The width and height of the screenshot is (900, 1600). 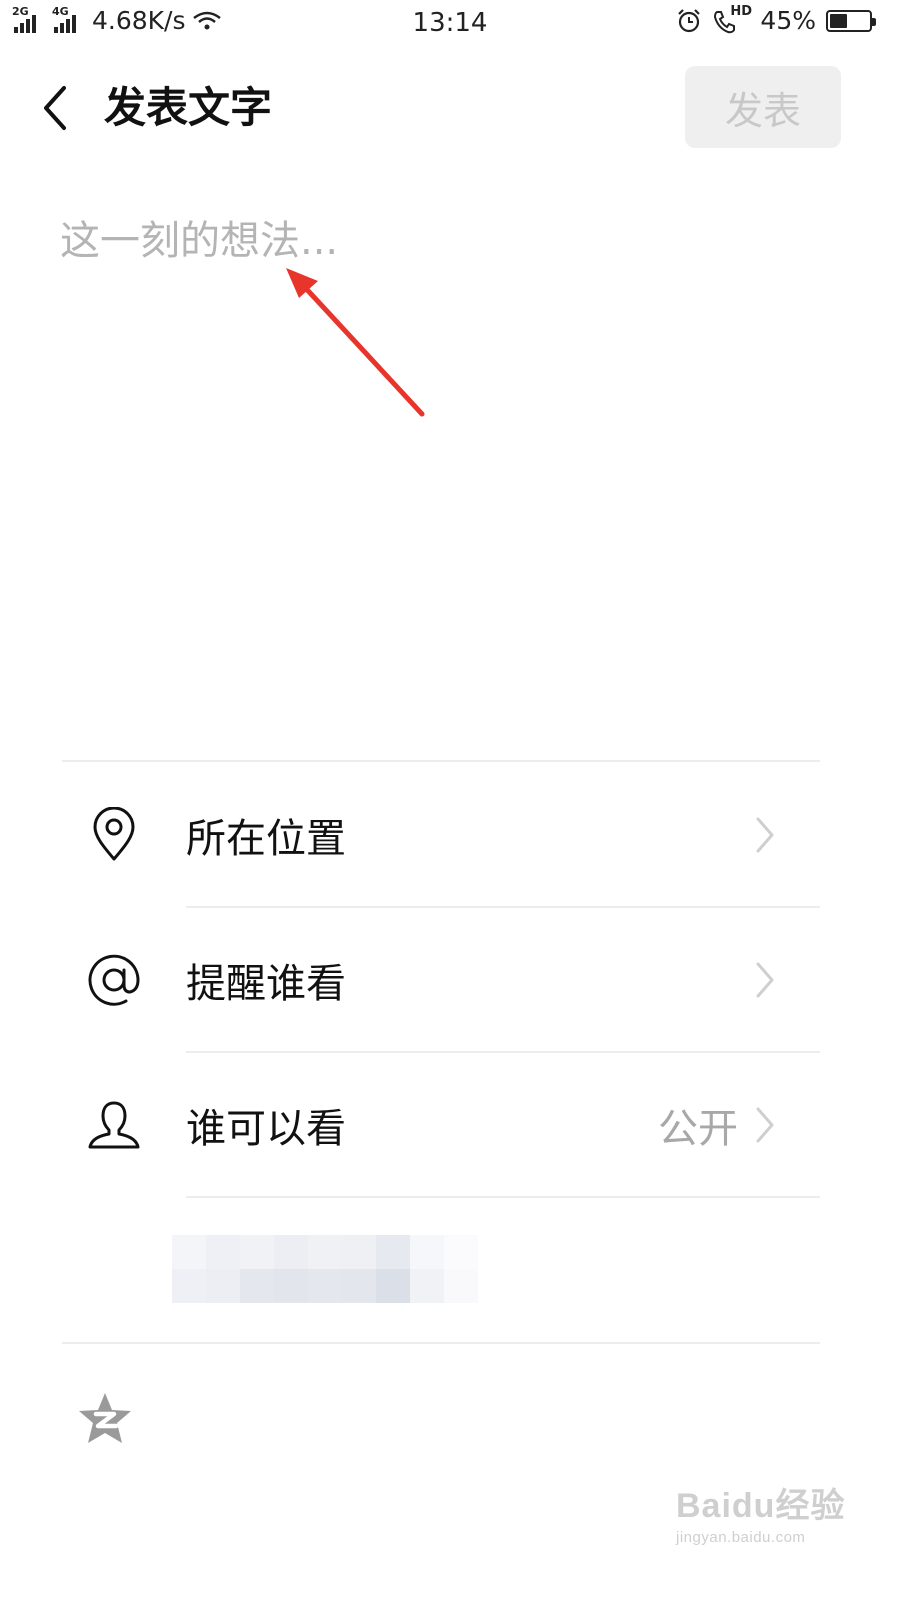 What do you see at coordinates (441, 980) in the screenshot?
I see `mention-row: 提醒谁看` at bounding box center [441, 980].